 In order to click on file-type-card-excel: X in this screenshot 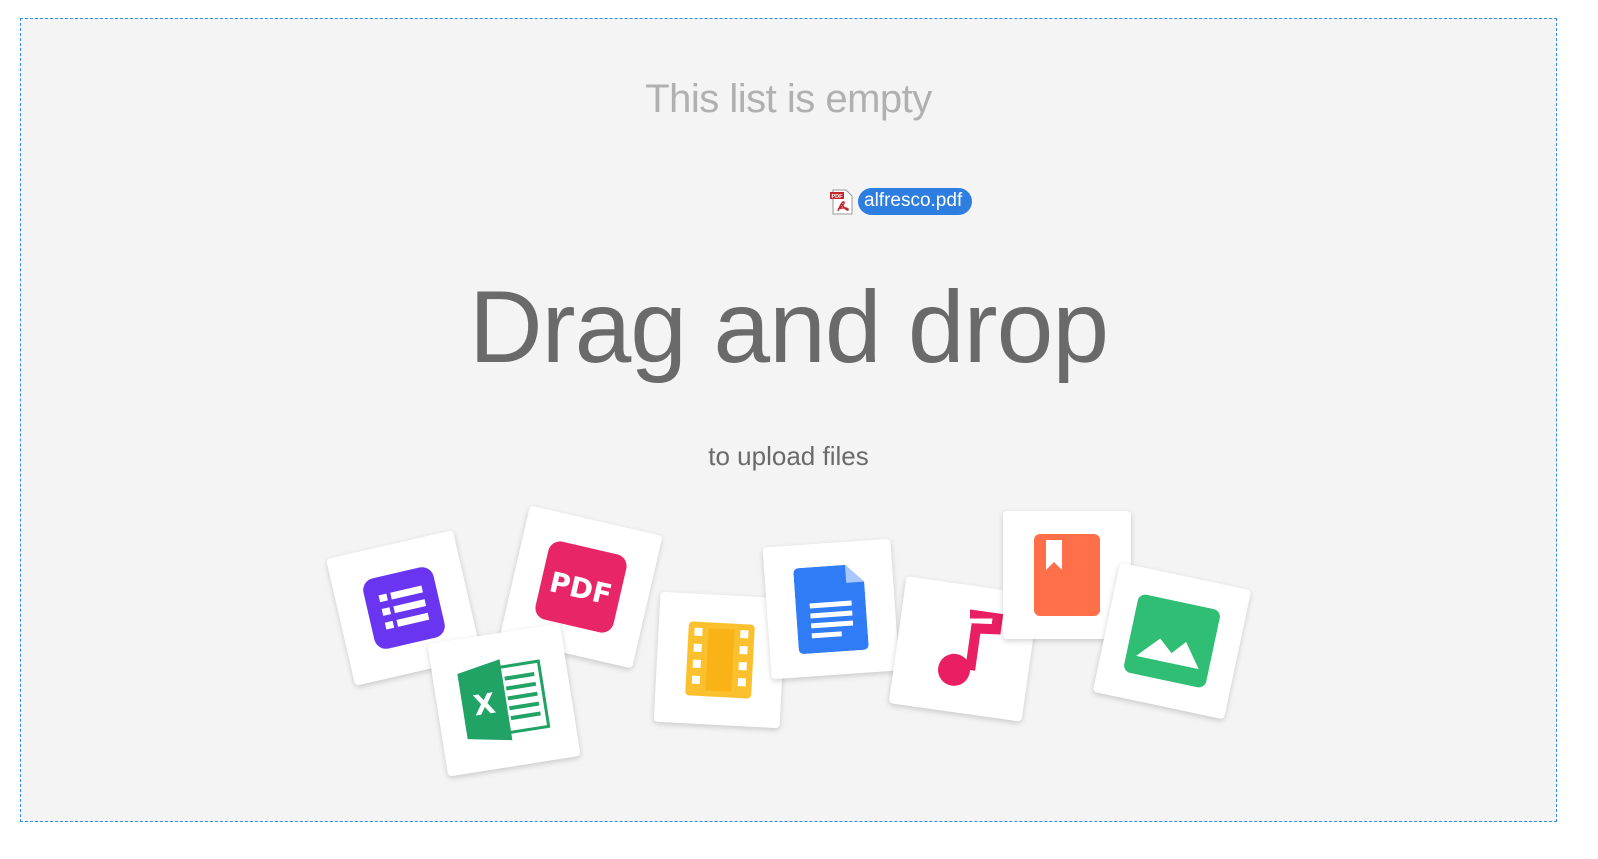, I will do `click(504, 700)`.